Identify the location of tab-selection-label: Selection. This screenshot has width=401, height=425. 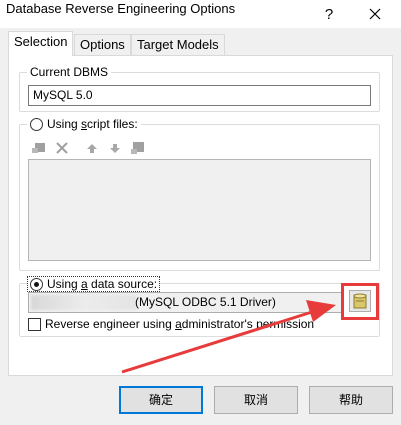
(41, 41).